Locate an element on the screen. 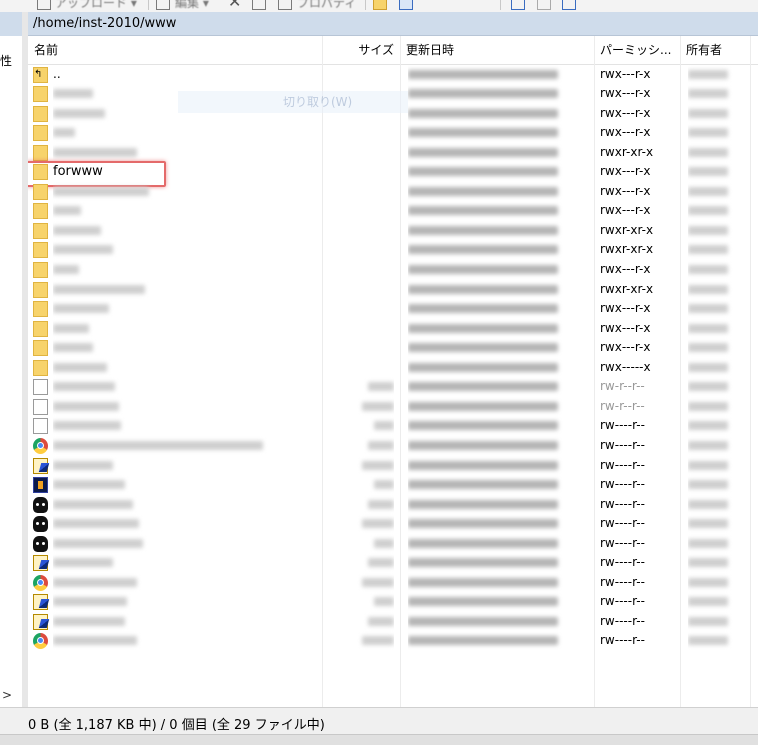 Image resolution: width=758 pixels, height=745 pixels. properties-button: プロパティ is located at coordinates (326, 5).